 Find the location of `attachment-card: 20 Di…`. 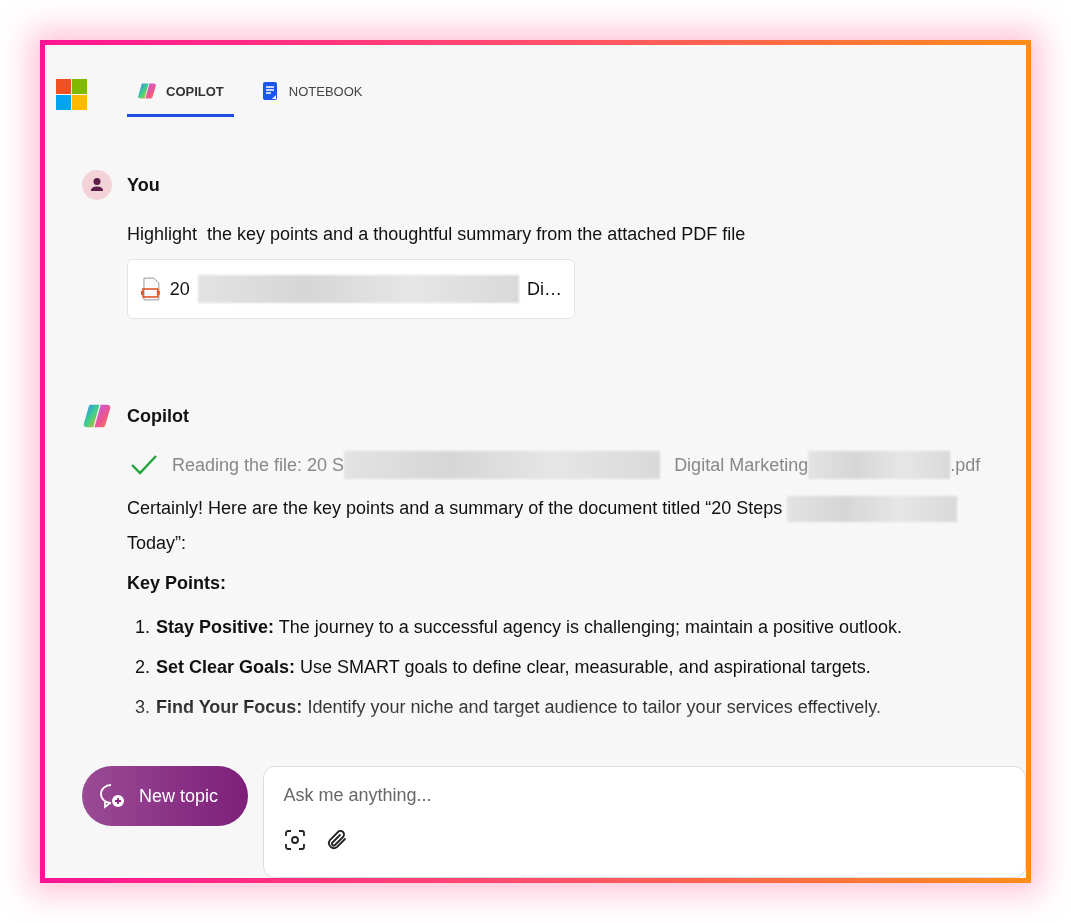

attachment-card: 20 Di… is located at coordinates (351, 289).